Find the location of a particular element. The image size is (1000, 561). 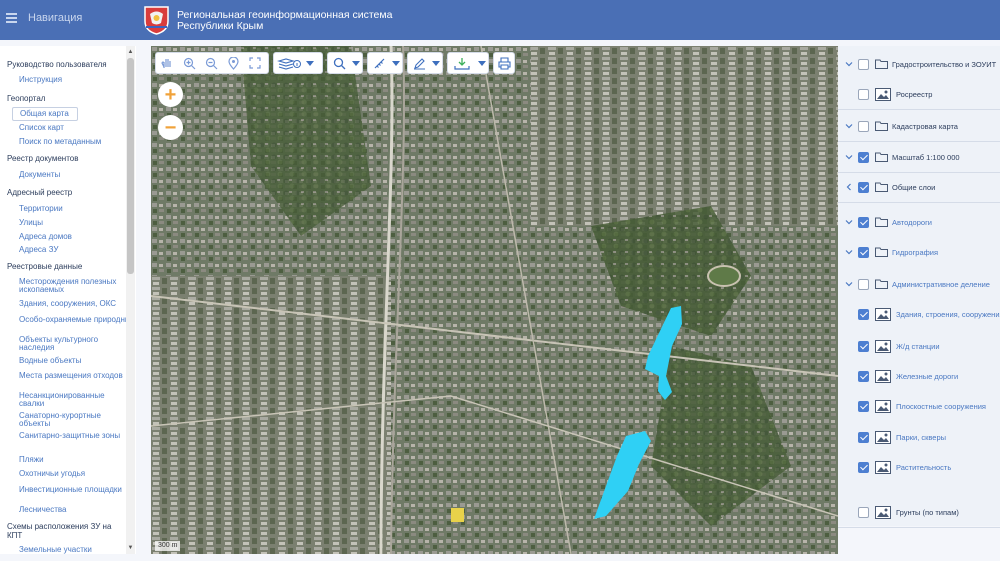

layers-info-dropdown is located at coordinates (298, 63).